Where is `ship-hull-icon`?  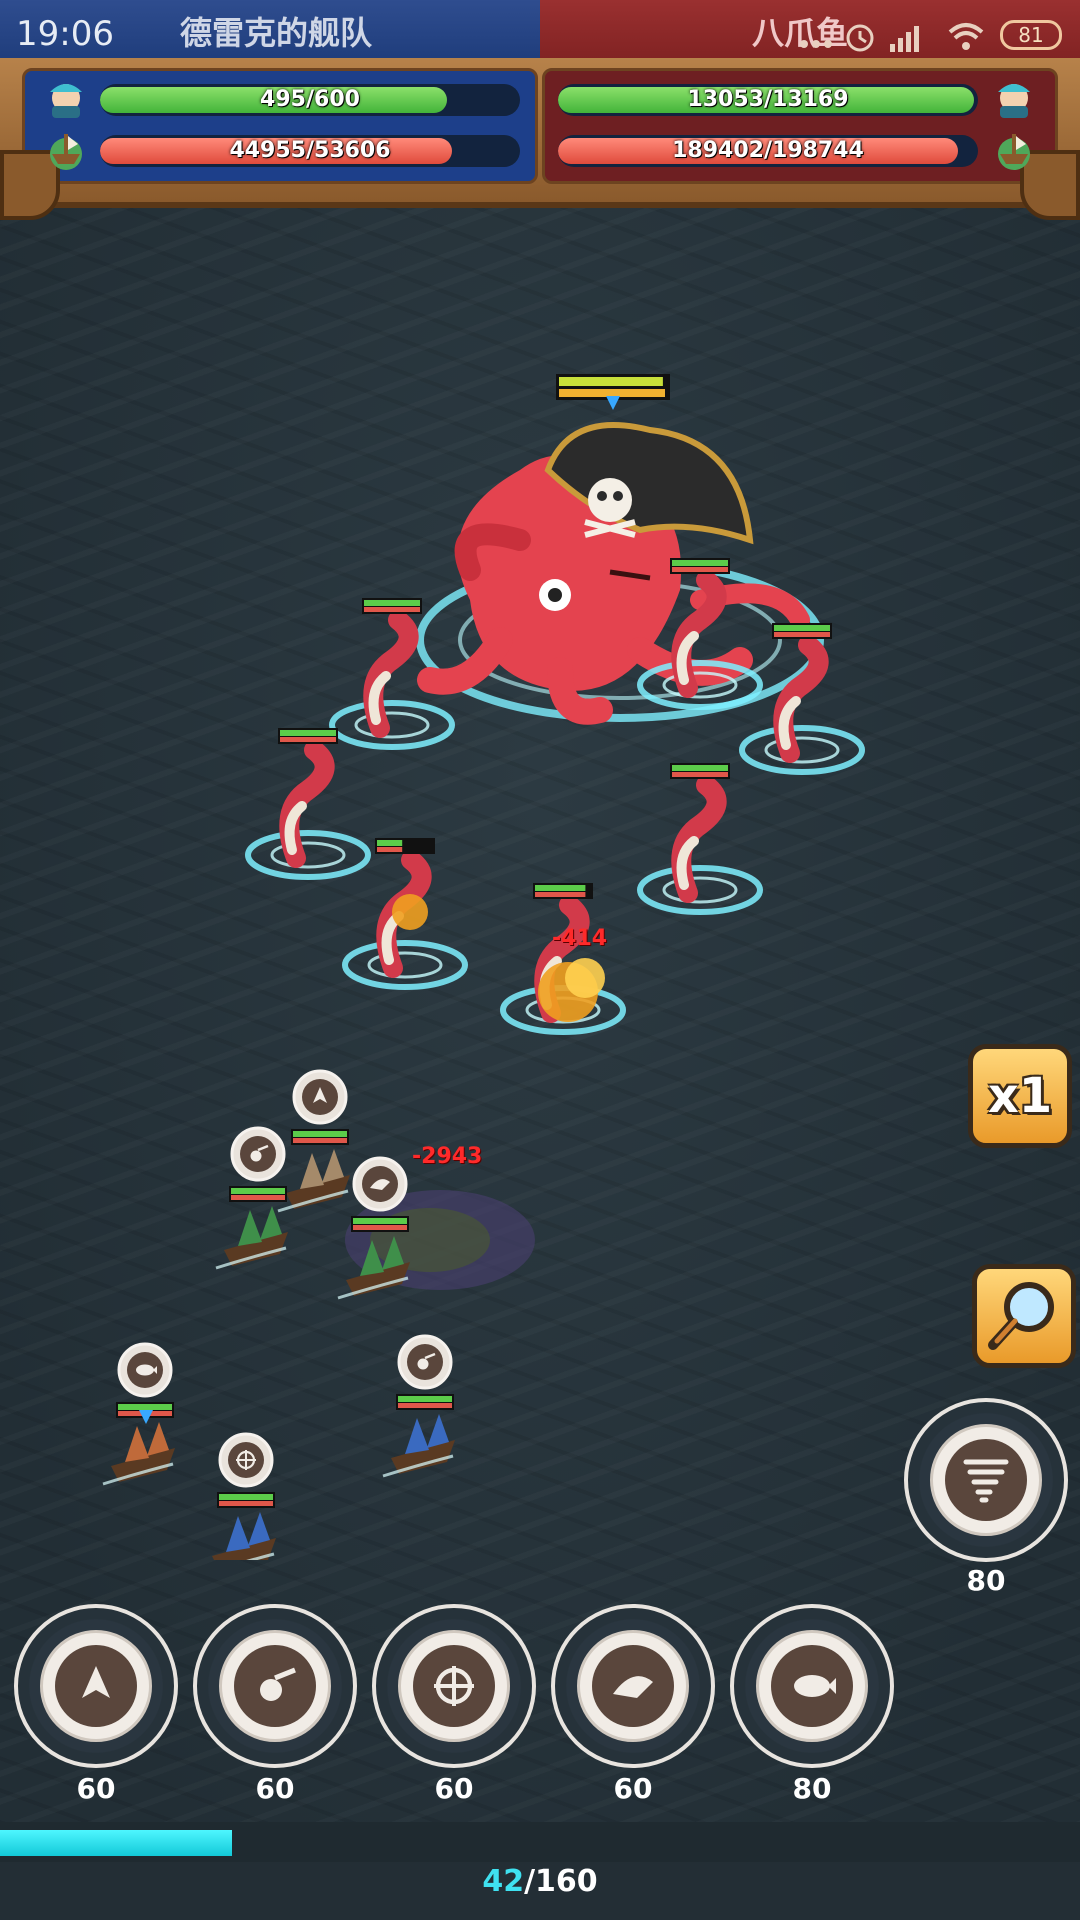
ship-hull-icon is located at coordinates (66, 152).